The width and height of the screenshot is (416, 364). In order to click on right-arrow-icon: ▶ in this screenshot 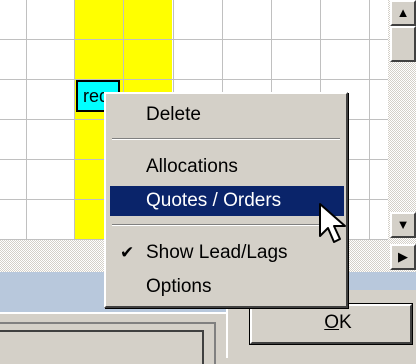, I will do `click(403, 256)`.